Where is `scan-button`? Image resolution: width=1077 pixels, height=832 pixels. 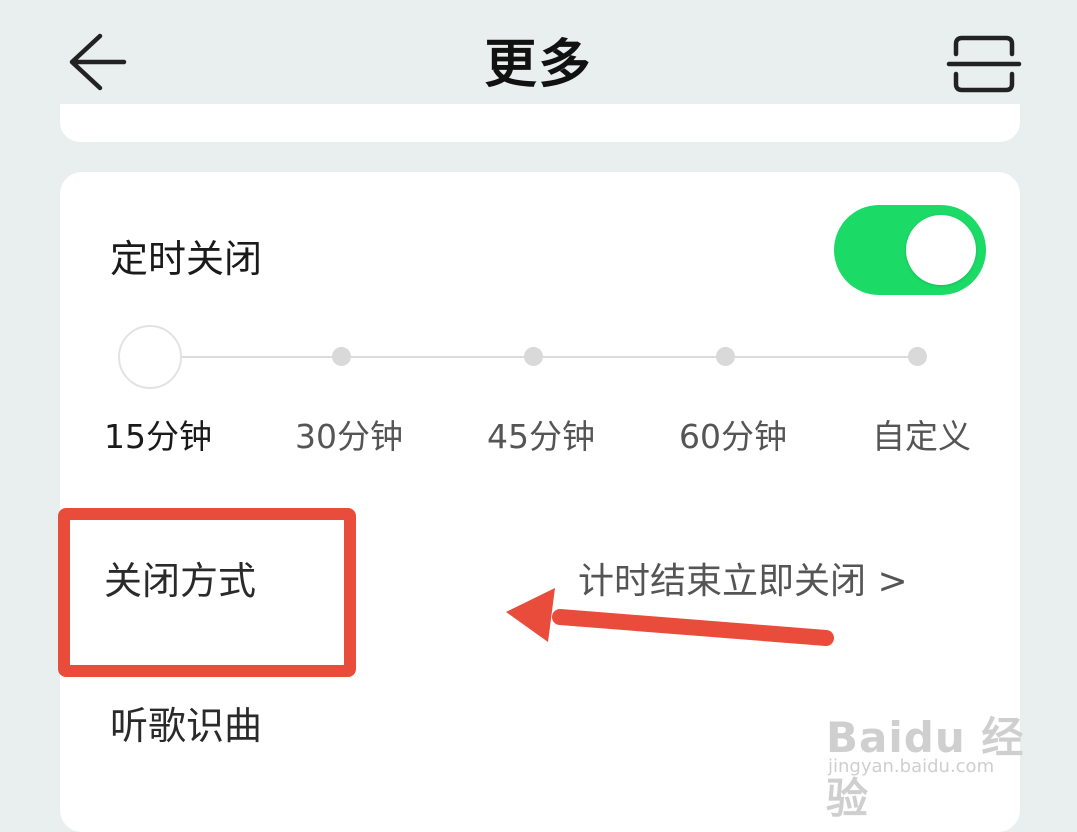
scan-button is located at coordinates (984, 64).